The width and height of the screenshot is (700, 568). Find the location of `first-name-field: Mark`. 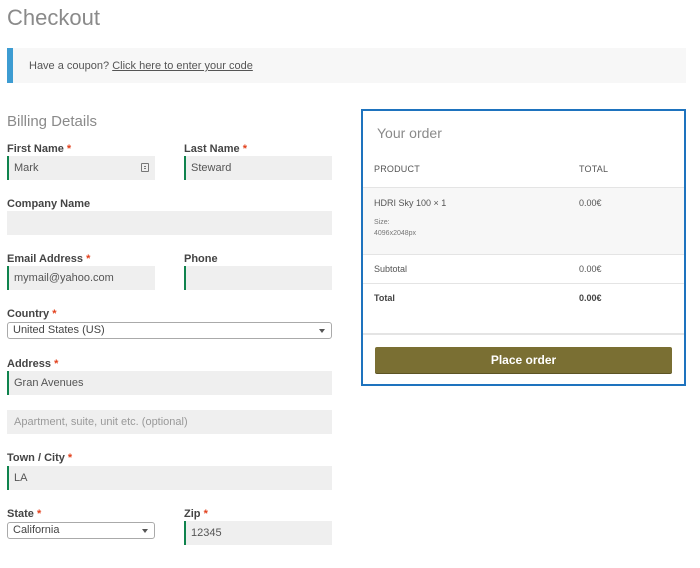

first-name-field: Mark is located at coordinates (81, 168).